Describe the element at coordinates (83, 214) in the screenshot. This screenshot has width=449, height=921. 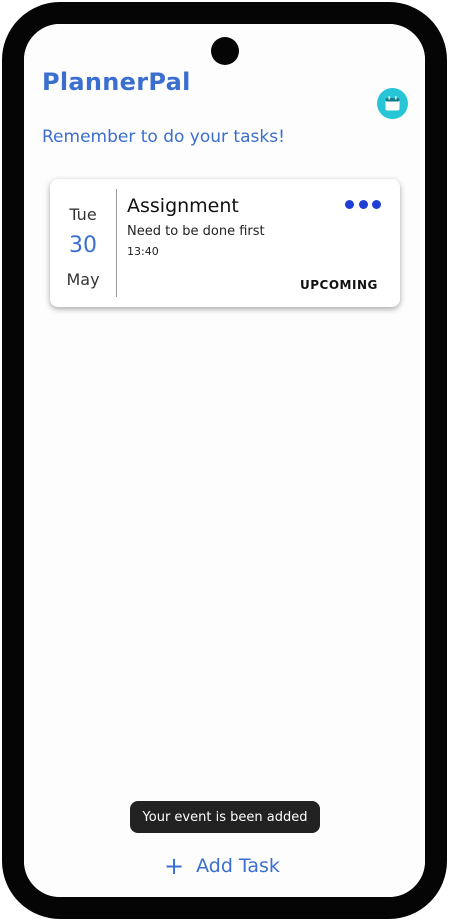
I see `task-date-day: Tue` at that location.